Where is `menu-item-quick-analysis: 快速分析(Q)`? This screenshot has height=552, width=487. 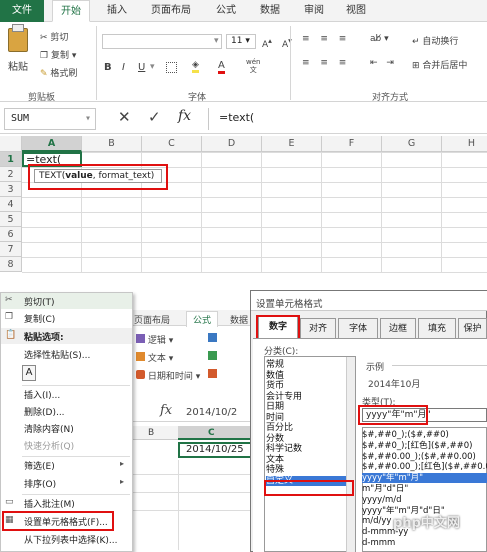
menu-item-quick-analysis: 快速分析(Q) is located at coordinates (49, 445).